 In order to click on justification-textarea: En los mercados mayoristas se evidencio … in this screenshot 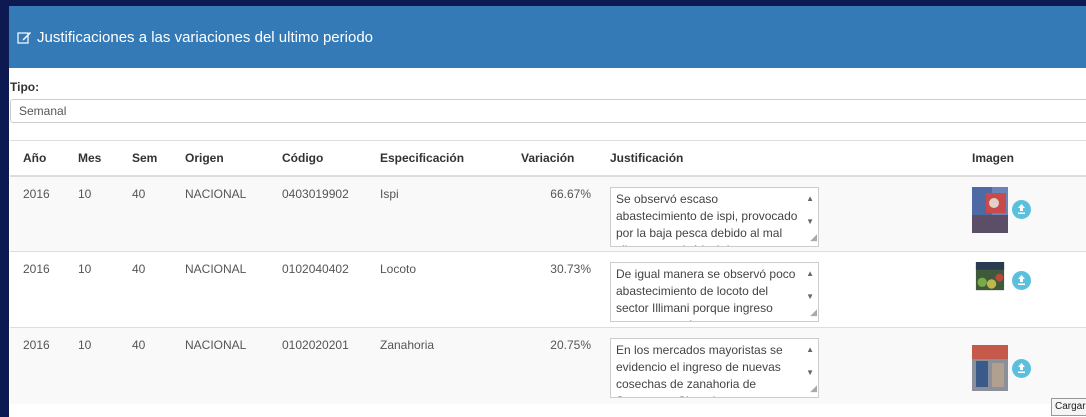, I will do `click(714, 368)`.